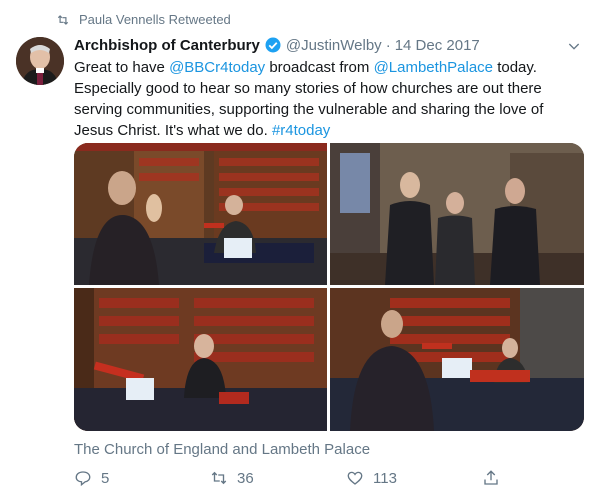 This screenshot has height=499, width=589. Describe the element at coordinates (371, 478) in the screenshot. I see `like-button: 113` at that location.